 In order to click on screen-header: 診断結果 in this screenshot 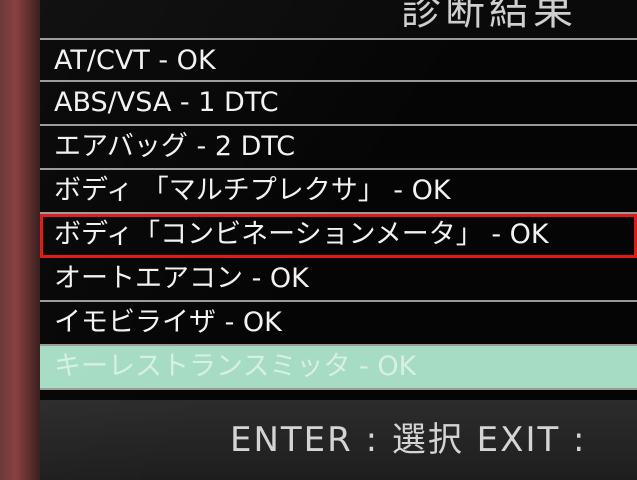, I will do `click(338, 19)`.